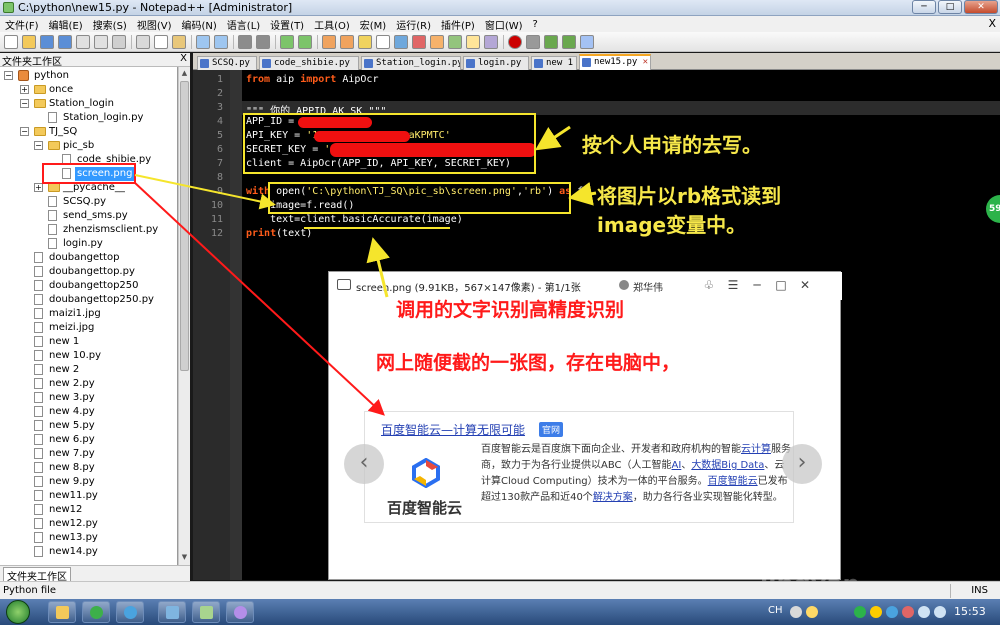 The height and width of the screenshot is (625, 1000). Describe the element at coordinates (184, 557) in the screenshot. I see `scroll-down-arrow-icon: ▼` at that location.